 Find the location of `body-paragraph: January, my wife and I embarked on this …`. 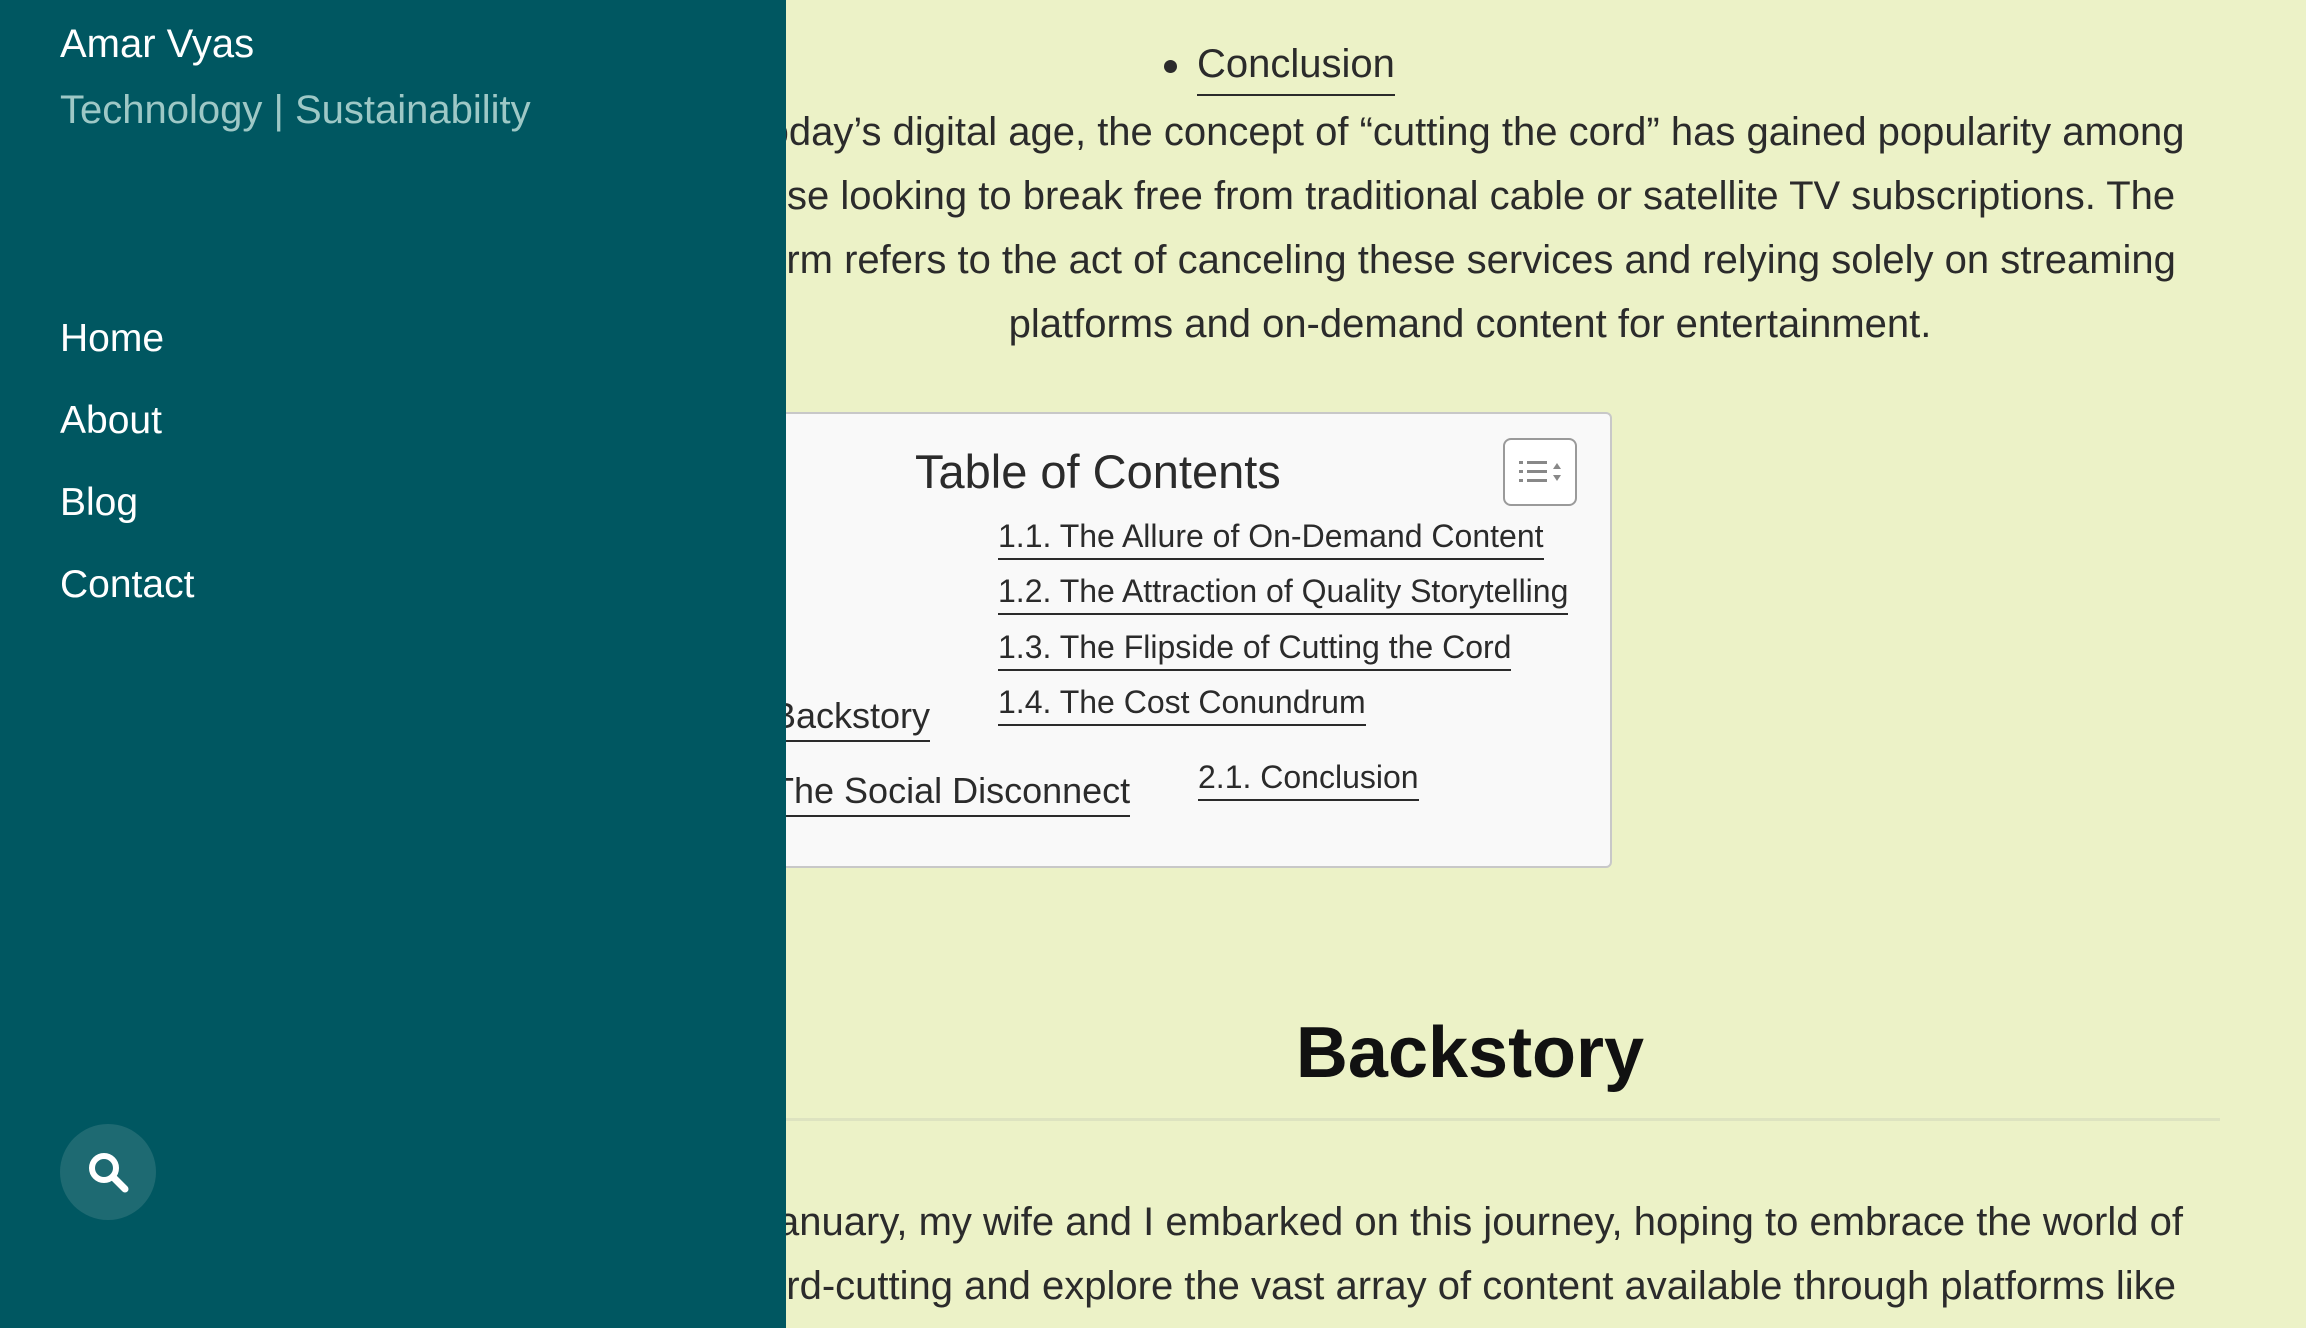

body-paragraph: January, my wife and I embarked on this … is located at coordinates (1470, 1254).